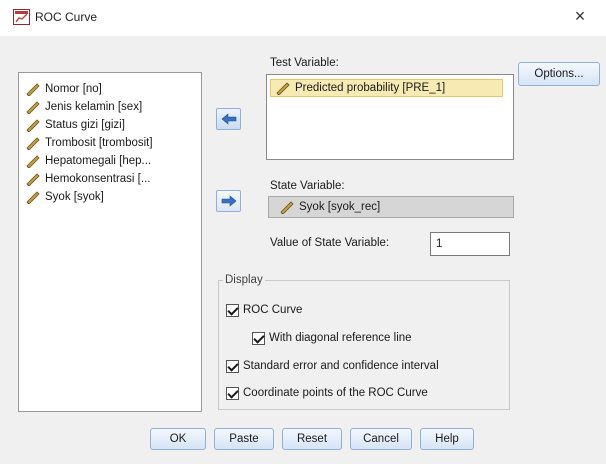 This screenshot has height=464, width=606. Describe the element at coordinates (178, 439) in the screenshot. I see `ok-button: OK` at that location.